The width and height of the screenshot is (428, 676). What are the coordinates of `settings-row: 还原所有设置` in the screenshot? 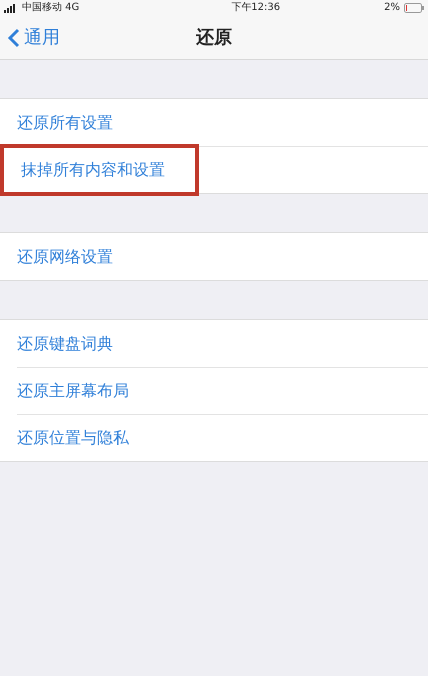 It's located at (65, 122).